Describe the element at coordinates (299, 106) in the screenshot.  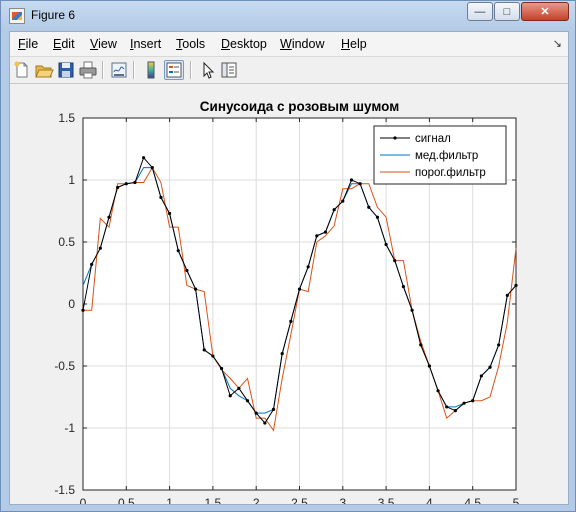
I see `chart-title: Синусоида с розовым шумом` at that location.